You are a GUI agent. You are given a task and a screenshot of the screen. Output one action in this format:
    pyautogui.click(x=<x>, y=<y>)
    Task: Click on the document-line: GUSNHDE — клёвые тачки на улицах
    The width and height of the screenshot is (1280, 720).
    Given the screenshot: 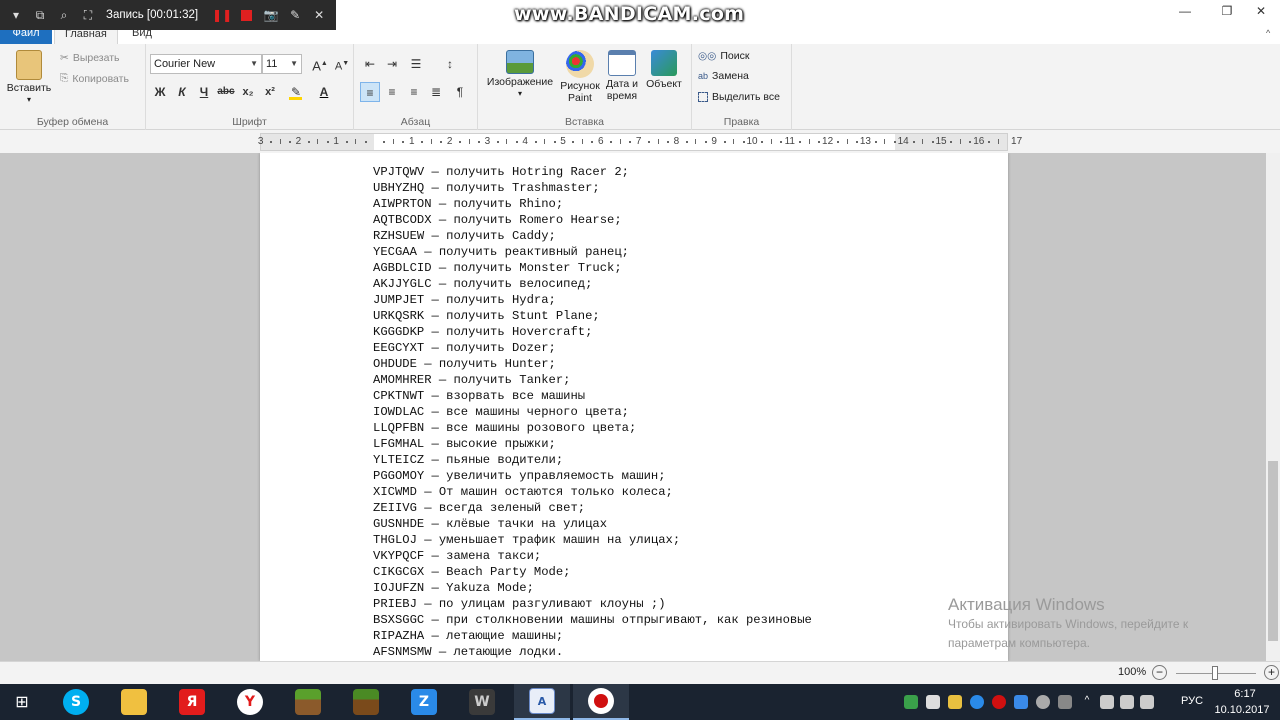 What is the action you would take?
    pyautogui.click(x=592, y=524)
    